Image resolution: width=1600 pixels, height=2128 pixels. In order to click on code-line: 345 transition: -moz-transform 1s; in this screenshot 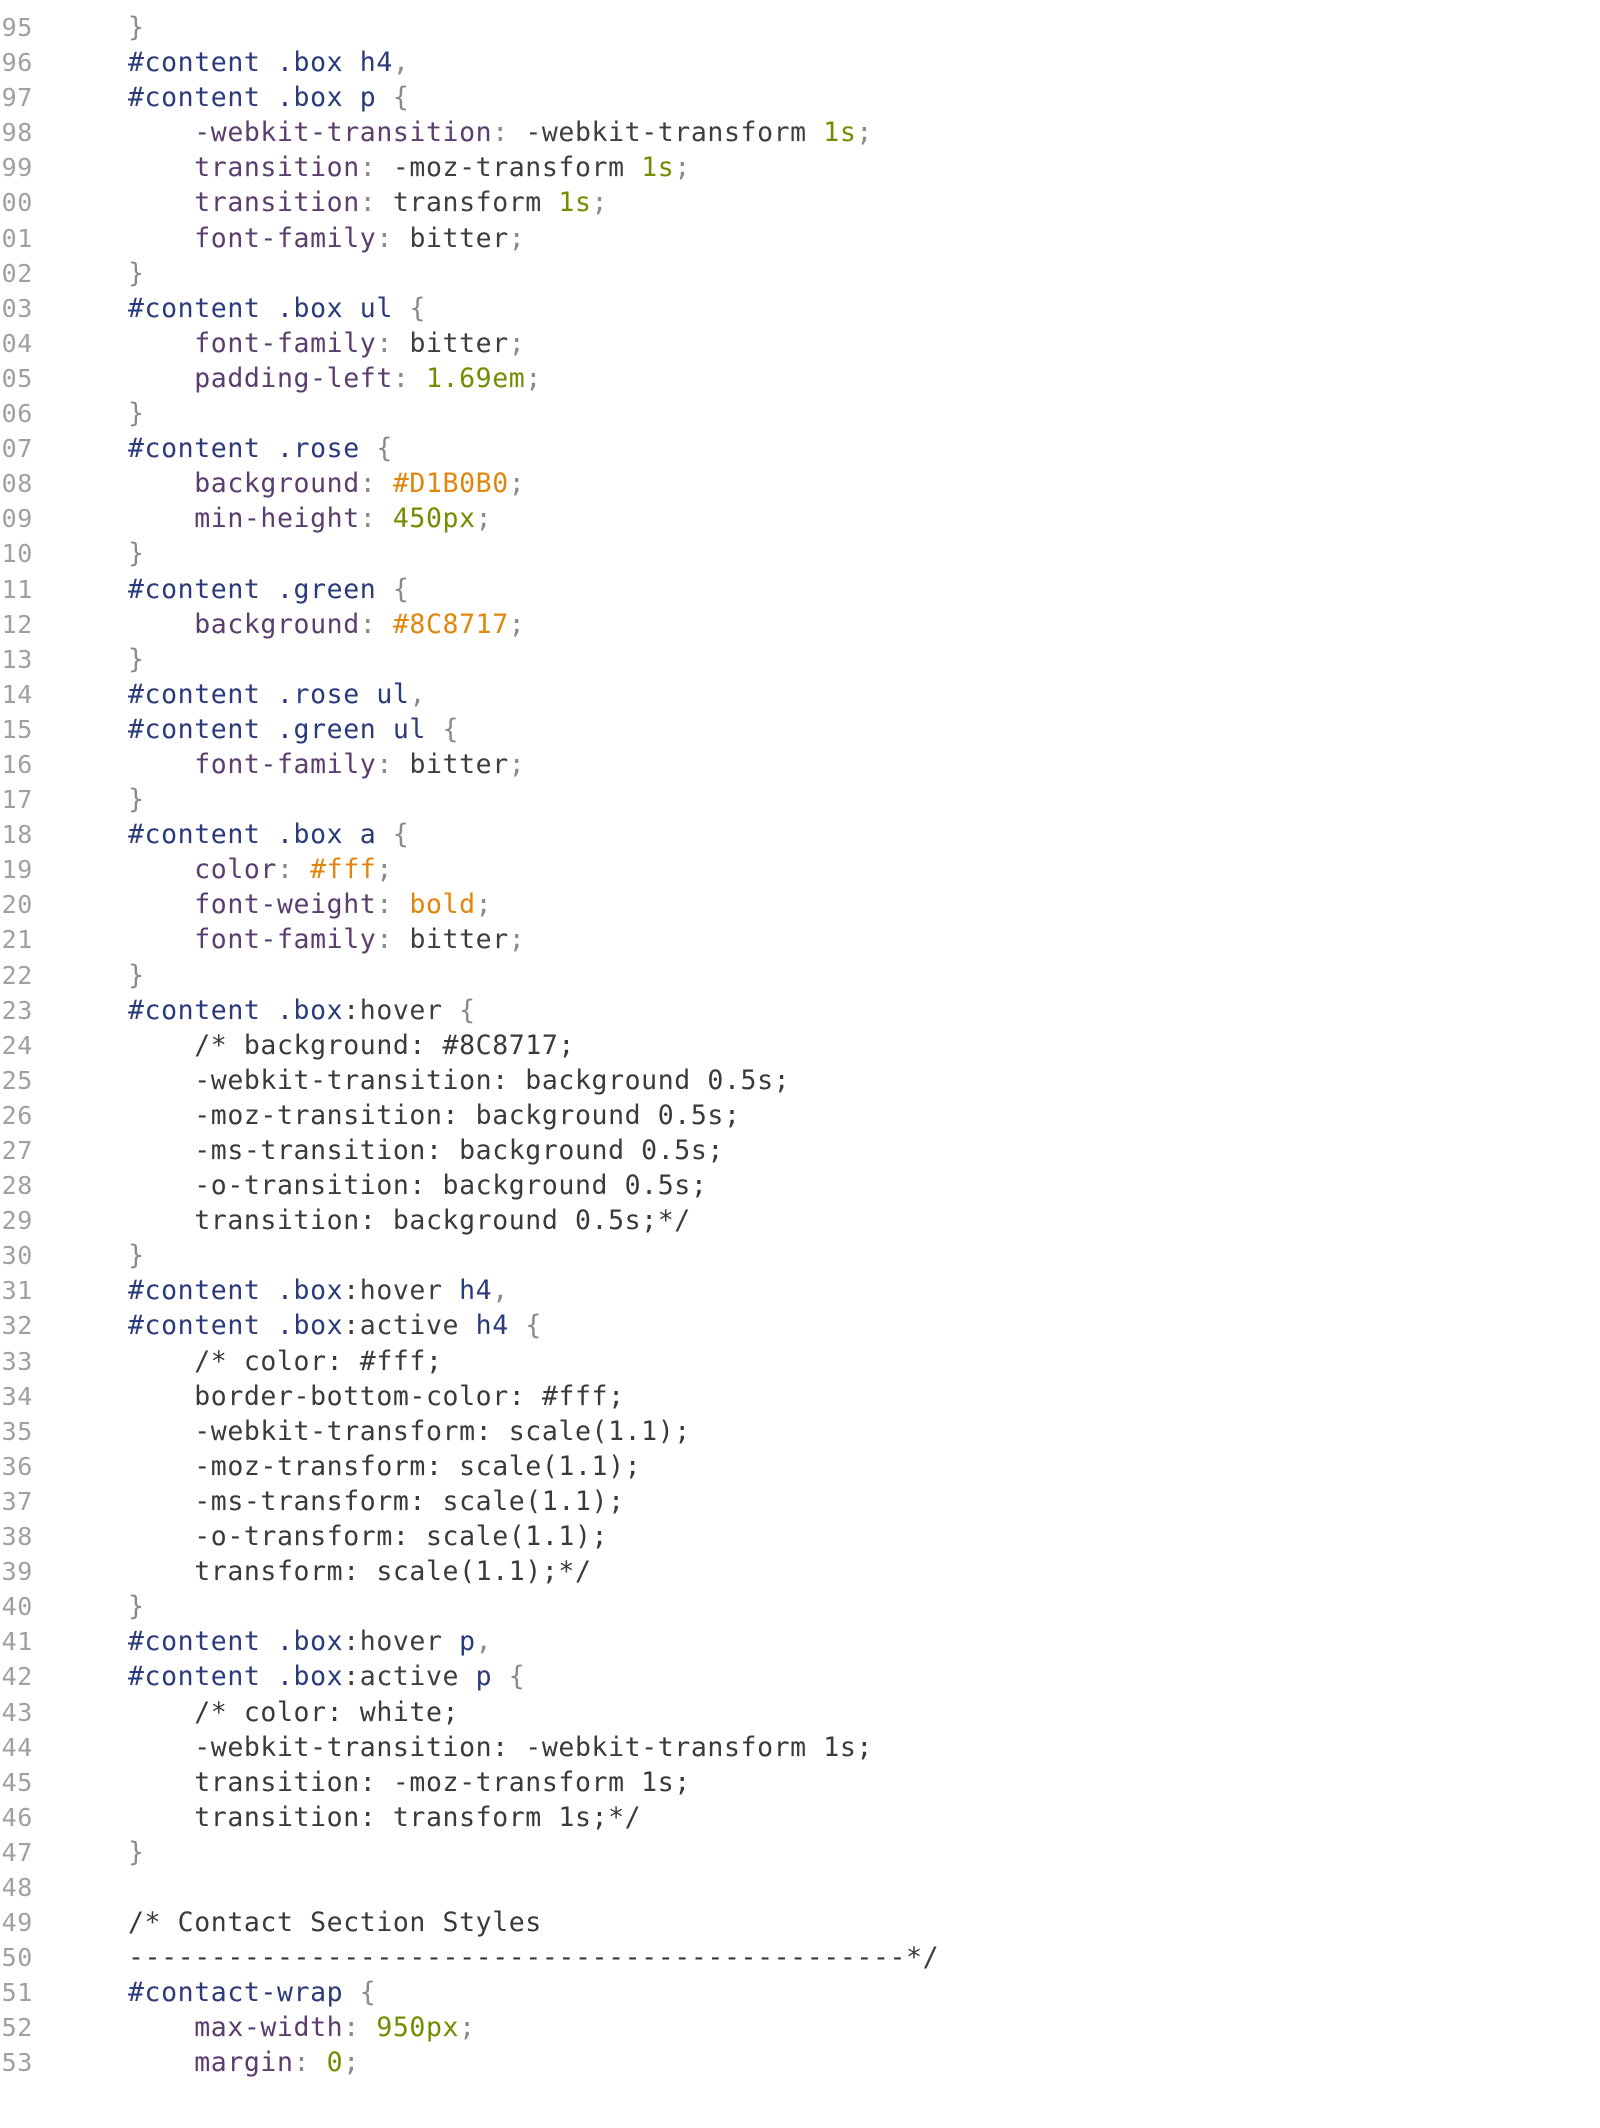, I will do `click(800, 1782)`.